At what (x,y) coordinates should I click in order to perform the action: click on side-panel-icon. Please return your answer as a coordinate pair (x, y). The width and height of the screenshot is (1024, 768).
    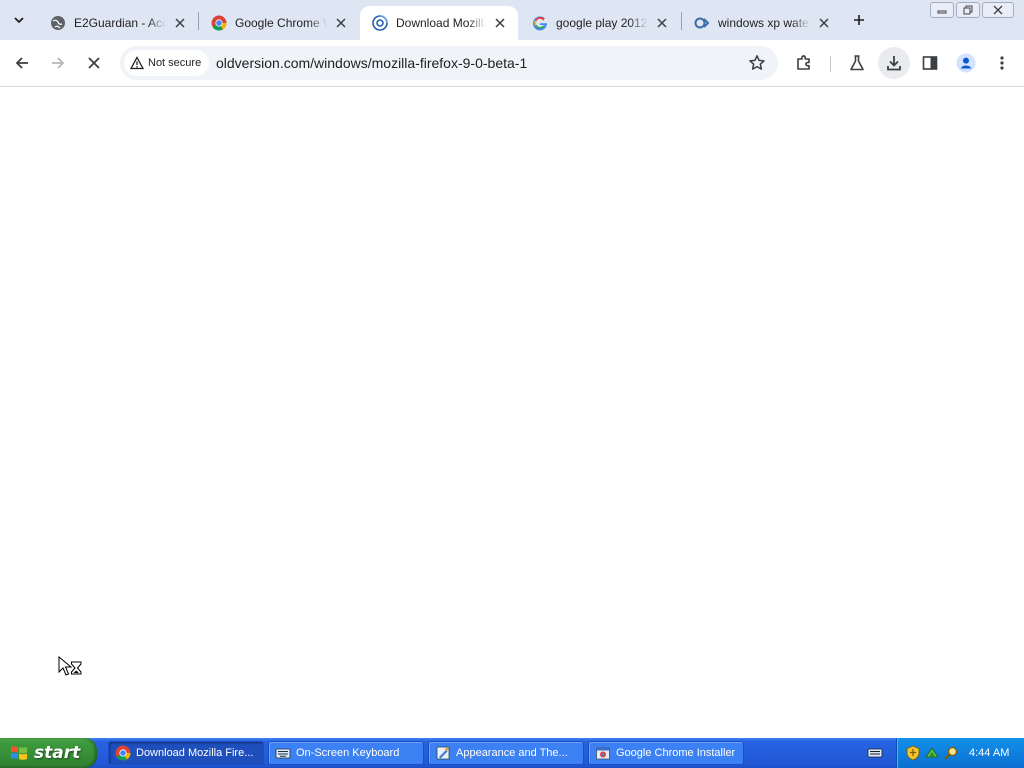
    Looking at the image, I should click on (930, 63).